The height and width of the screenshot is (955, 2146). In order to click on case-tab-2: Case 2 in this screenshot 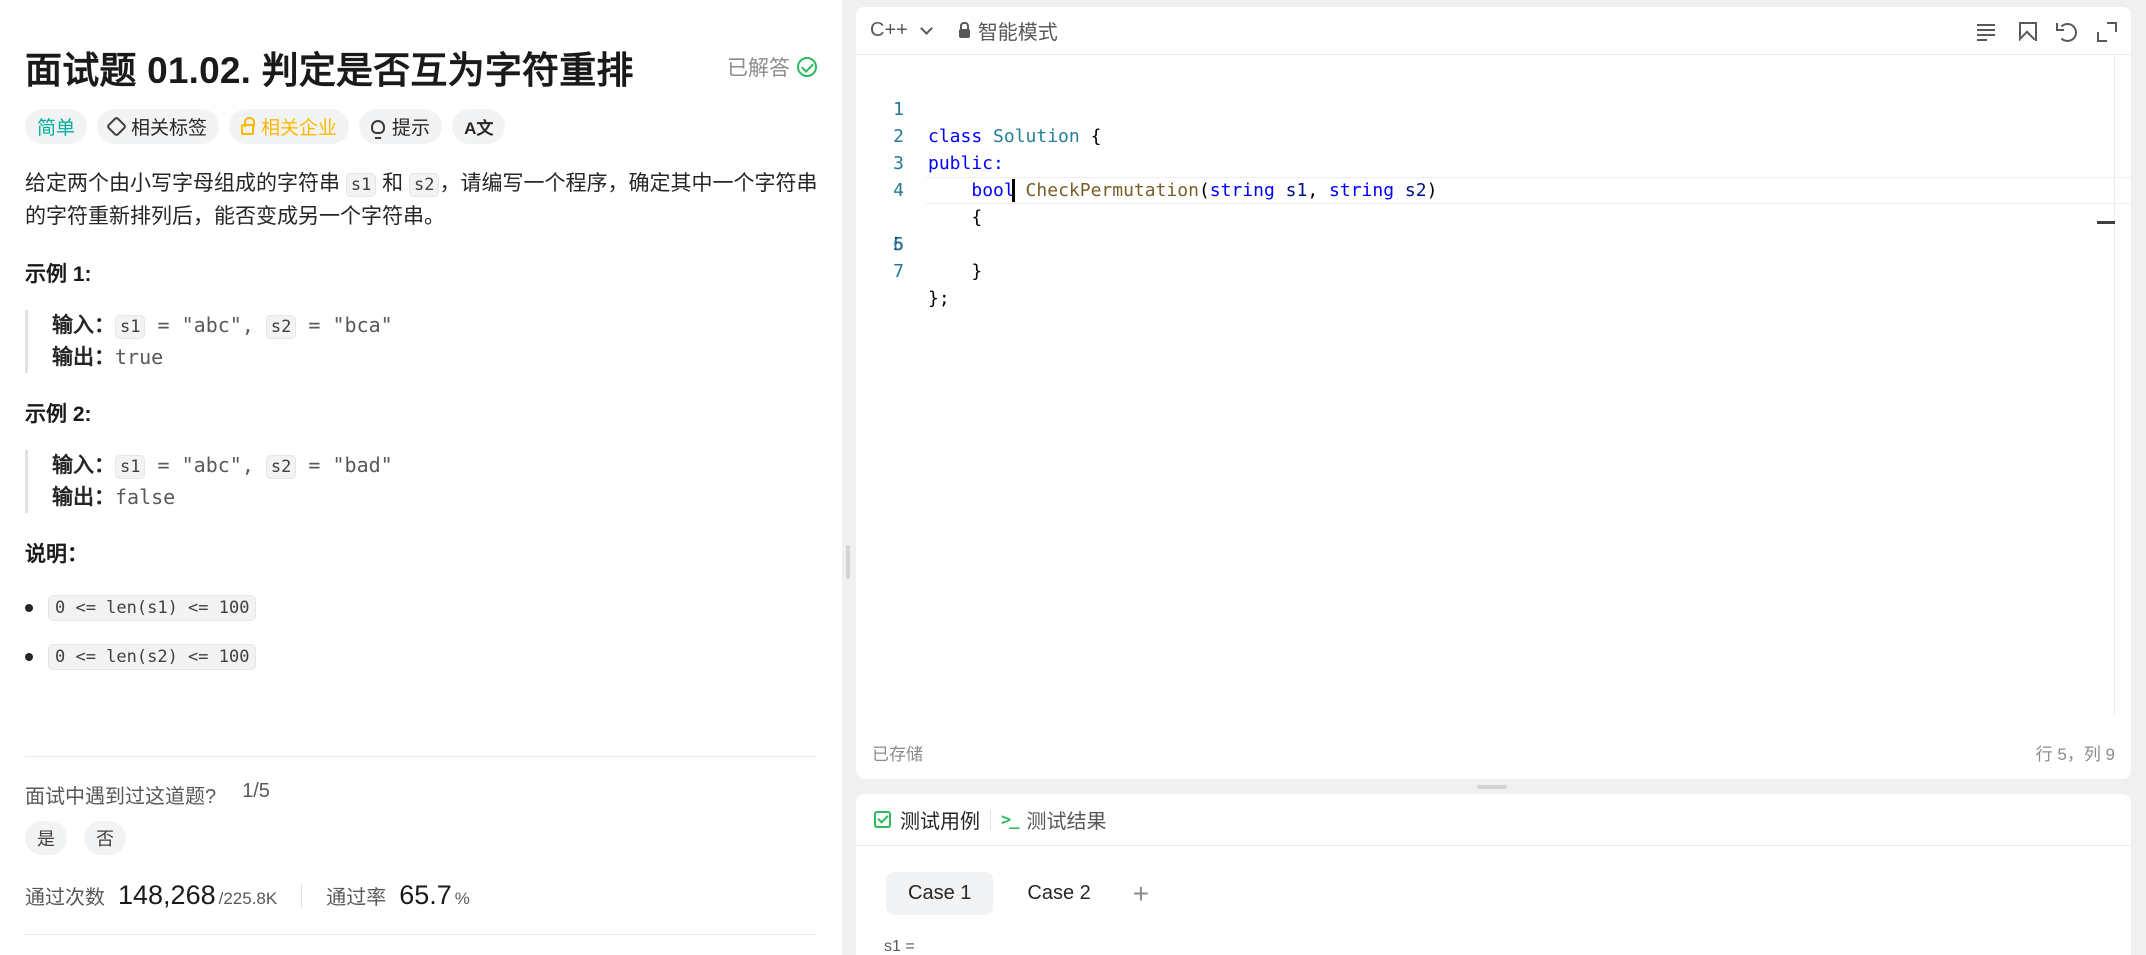, I will do `click(1058, 893)`.